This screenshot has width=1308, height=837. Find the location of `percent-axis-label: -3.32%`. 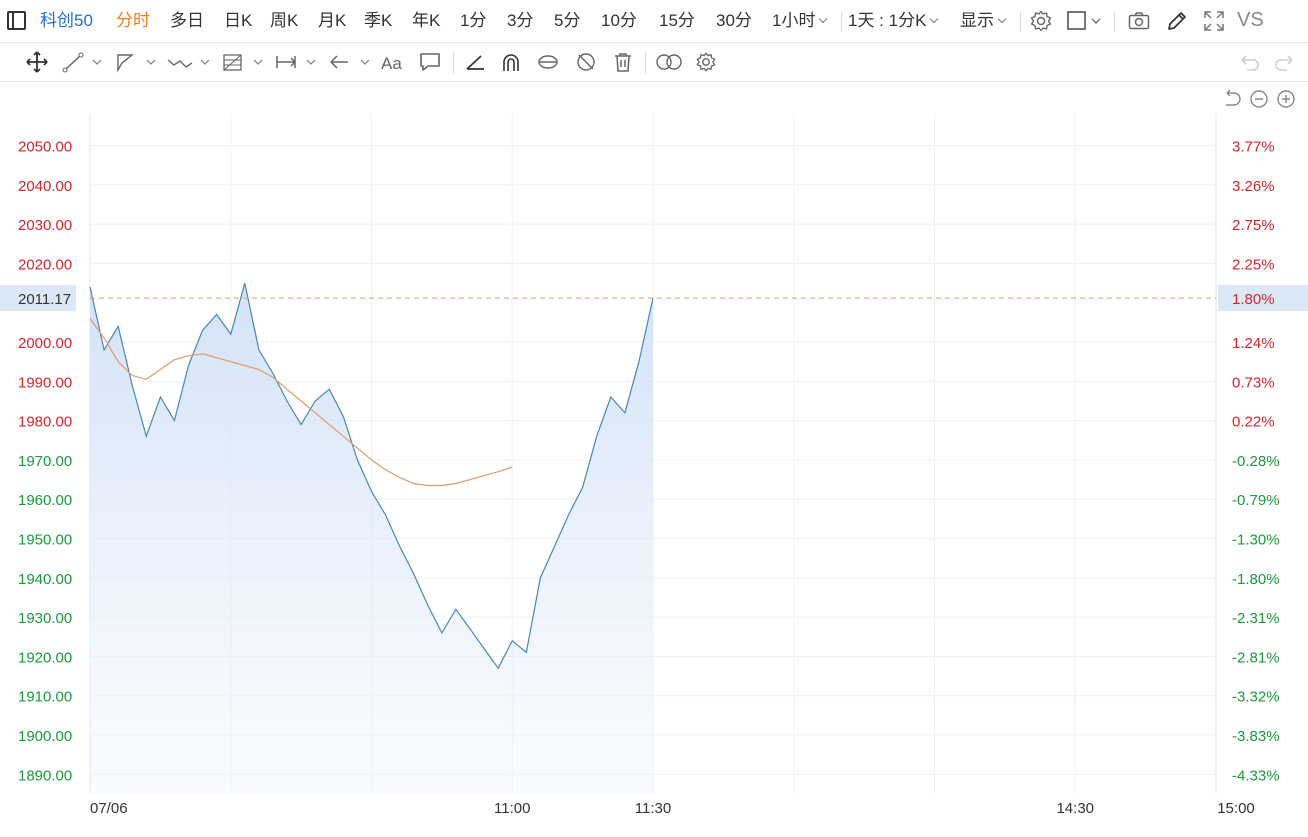

percent-axis-label: -3.32% is located at coordinates (1256, 697).